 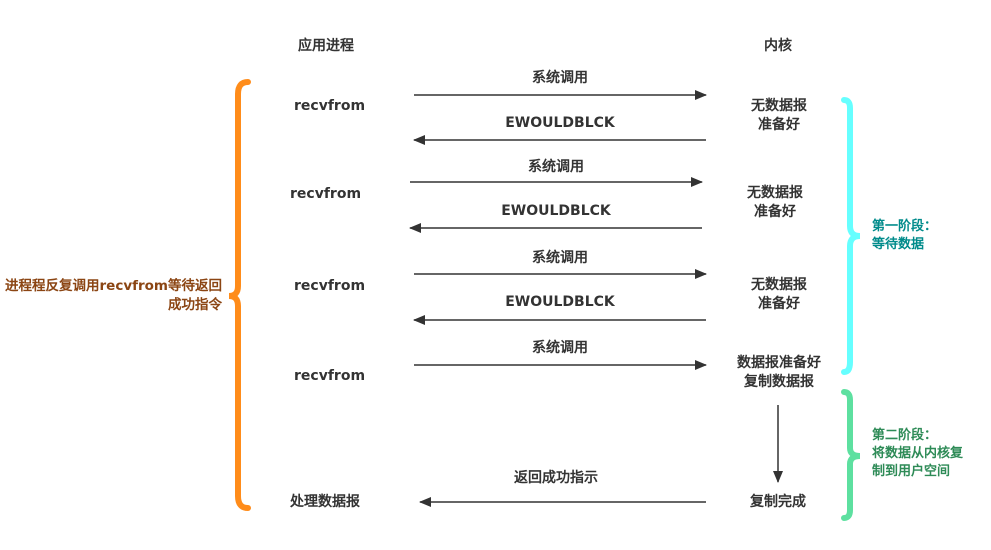 I want to click on app-call-recvfrom-3: recvfrom, so click(x=330, y=286).